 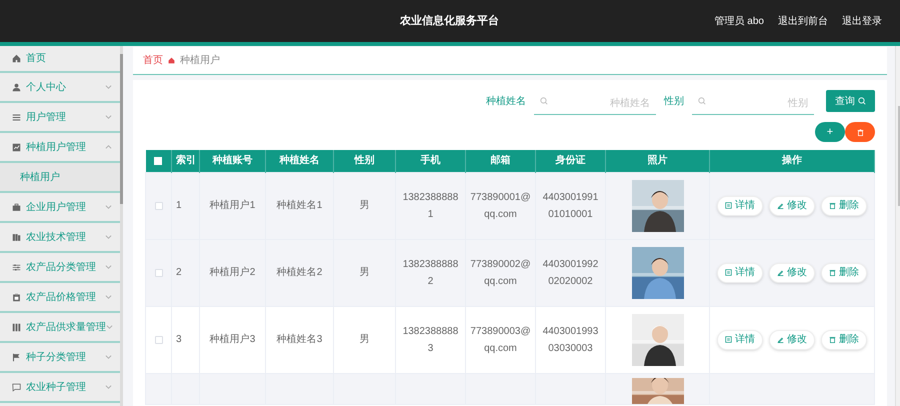 I want to click on app-title: 农业信息化服务平台, so click(x=449, y=21).